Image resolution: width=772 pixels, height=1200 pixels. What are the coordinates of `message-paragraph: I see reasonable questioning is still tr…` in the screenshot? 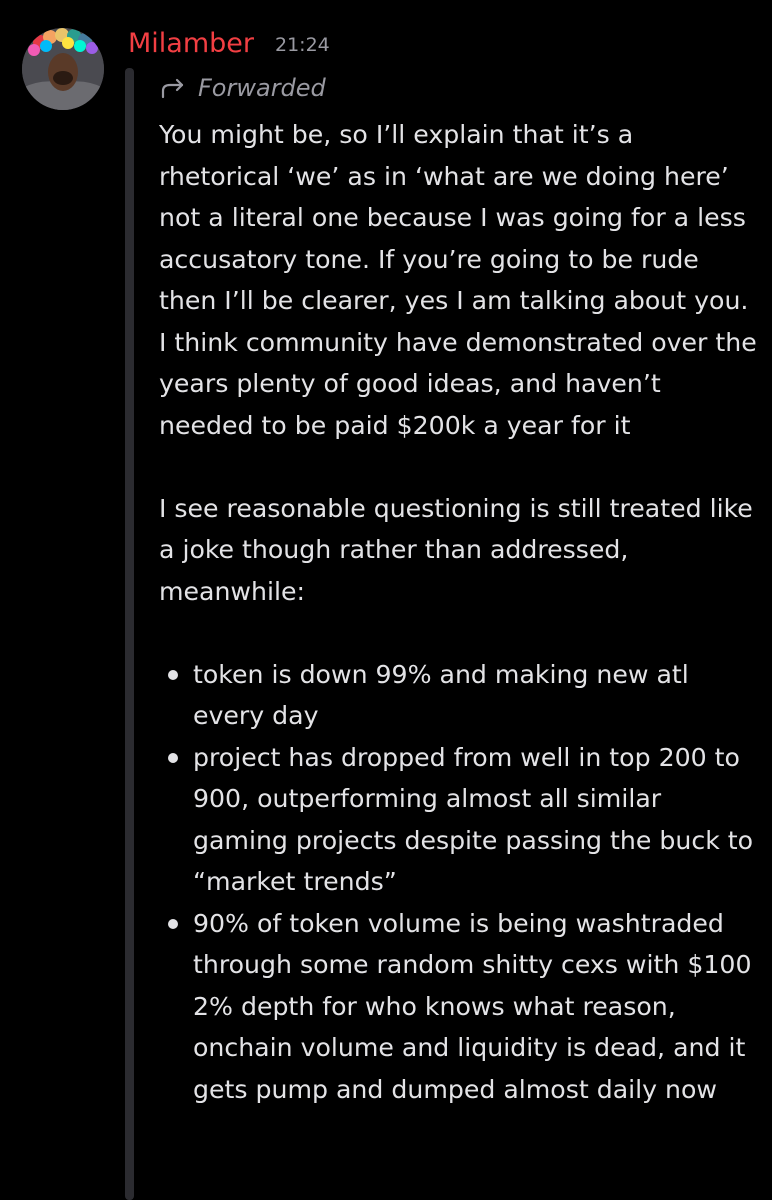 It's located at (456, 549).